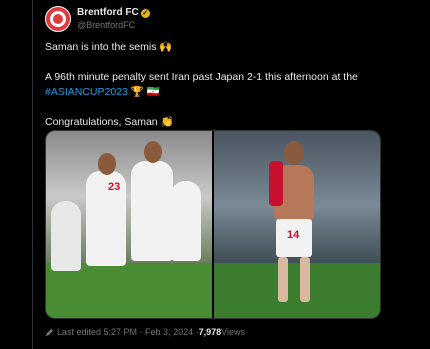 Image resolution: width=430 pixels, height=349 pixels. Describe the element at coordinates (86, 92) in the screenshot. I see `hashtag-link: #ASIANCUP2023` at that location.